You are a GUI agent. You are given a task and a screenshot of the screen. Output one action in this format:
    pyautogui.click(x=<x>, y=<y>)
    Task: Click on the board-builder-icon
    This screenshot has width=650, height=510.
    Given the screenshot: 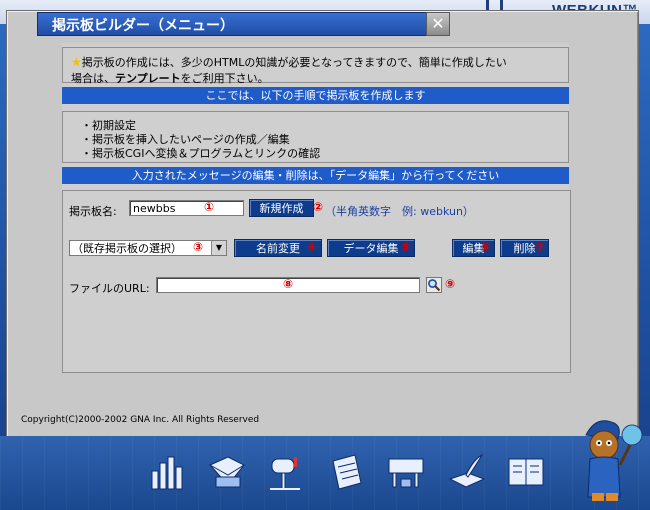 What is the action you would take?
    pyautogui.click(x=406, y=472)
    